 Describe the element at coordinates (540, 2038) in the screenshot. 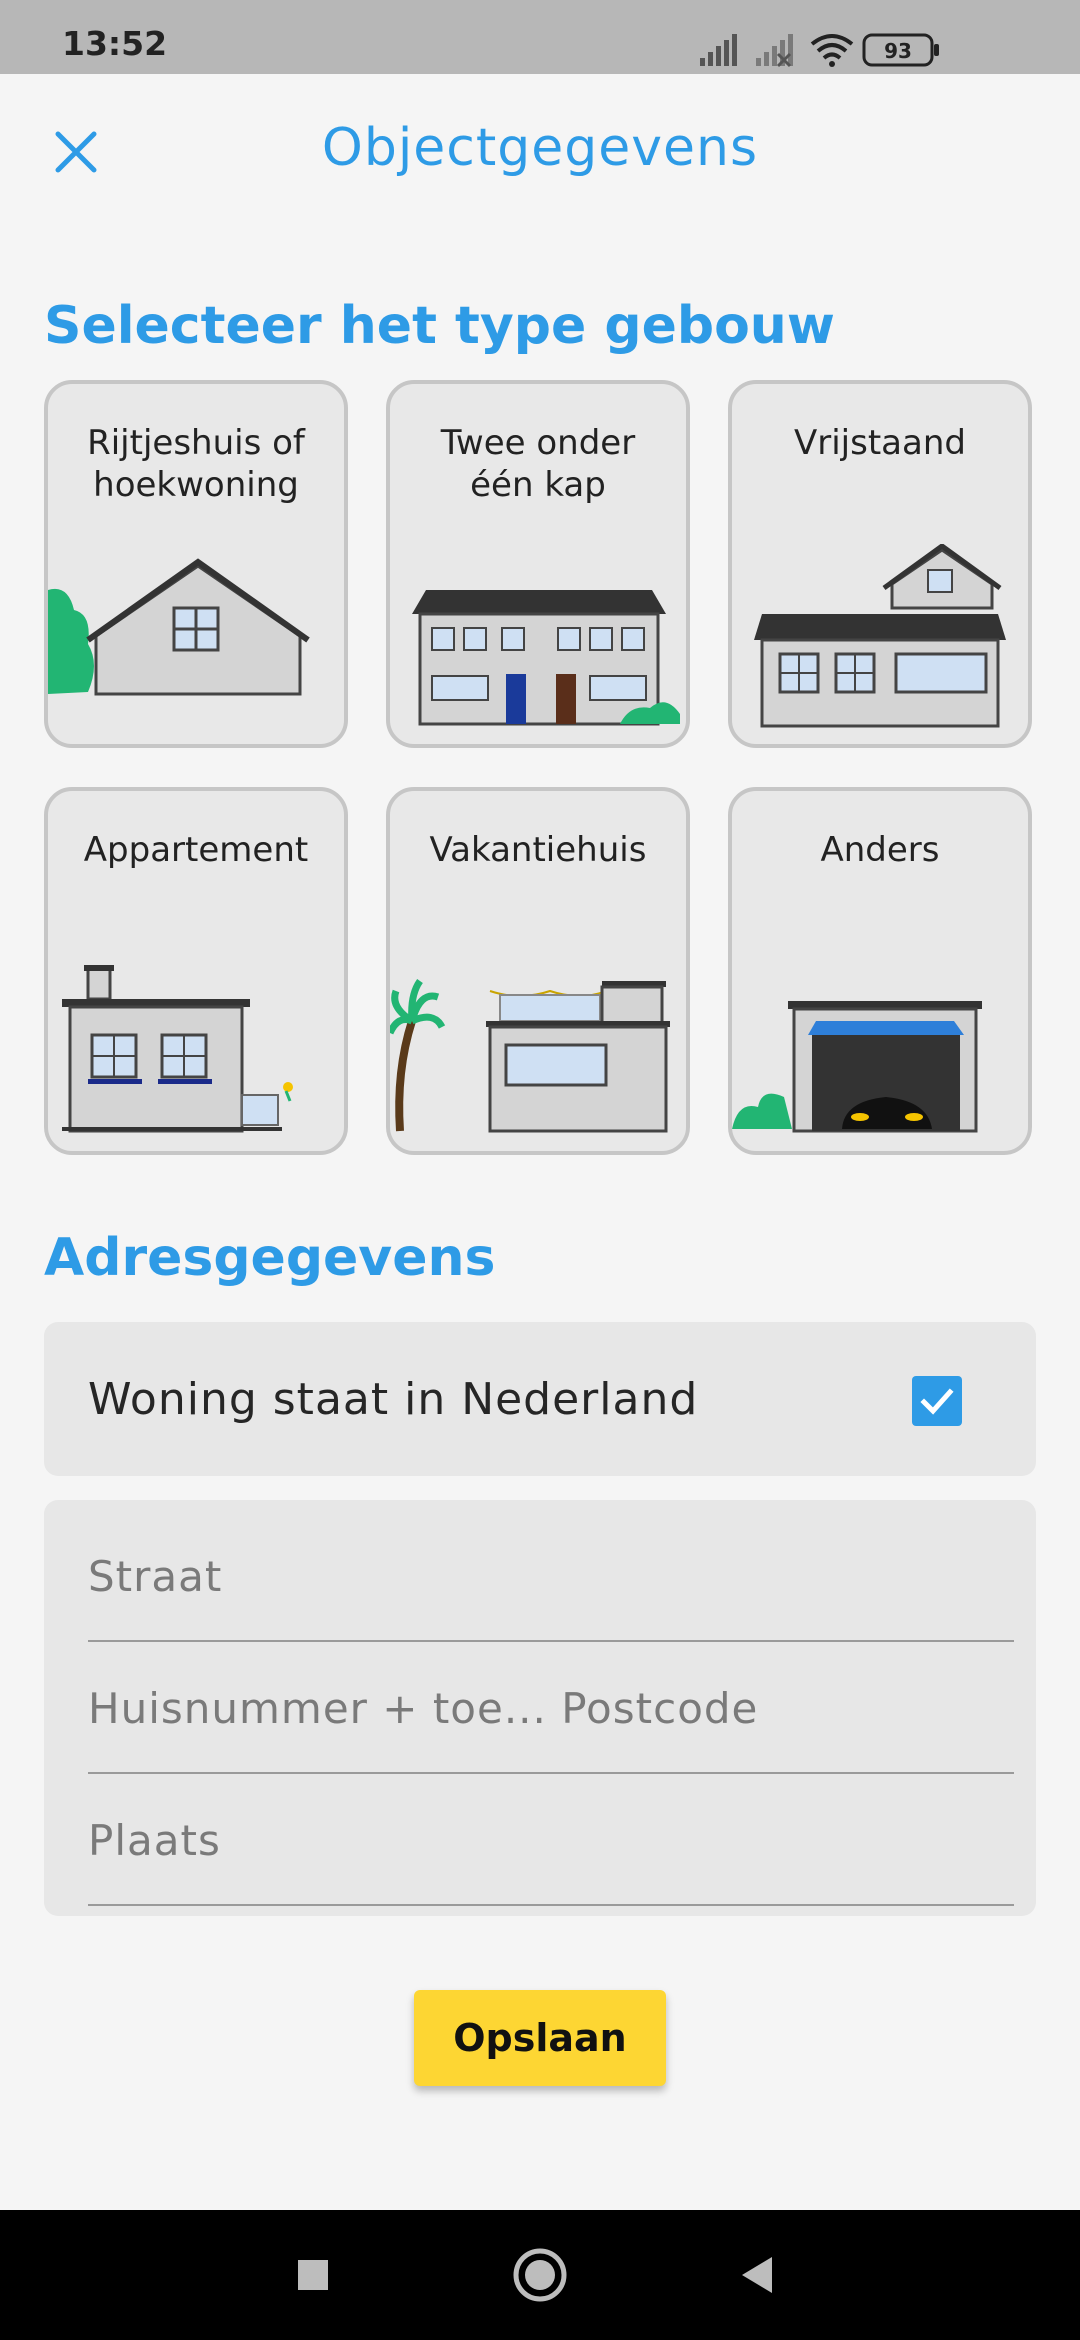

I see `save-button: Opslaan` at that location.